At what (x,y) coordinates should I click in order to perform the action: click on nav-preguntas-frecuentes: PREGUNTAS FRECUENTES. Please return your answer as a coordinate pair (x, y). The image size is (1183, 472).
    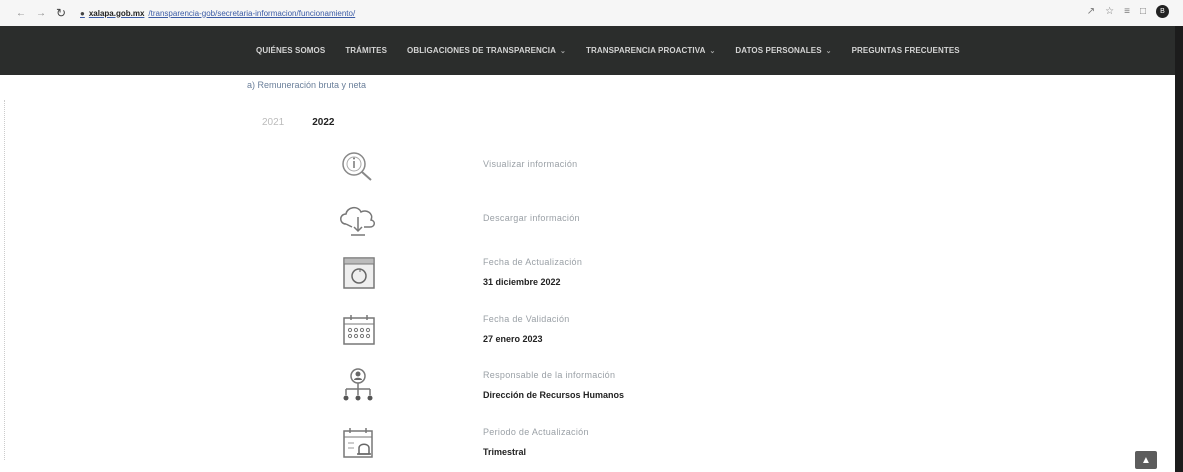
    Looking at the image, I should click on (906, 50).